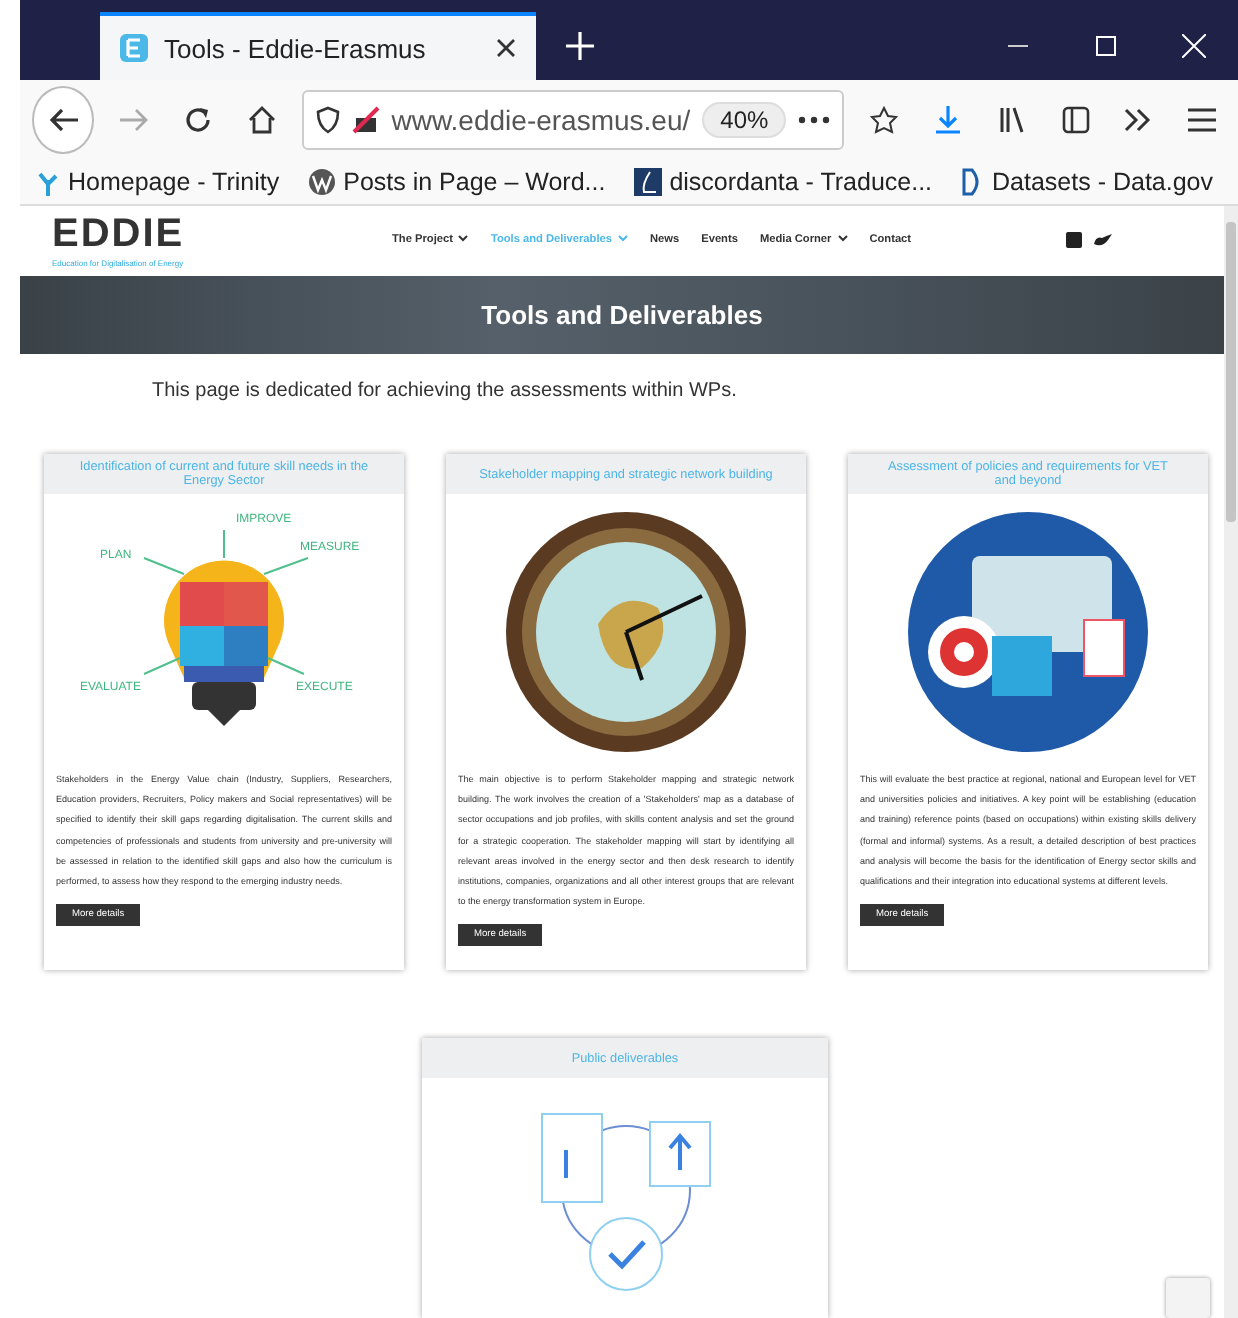  What do you see at coordinates (365, 120) in the screenshot?
I see `insecure-lock-icon` at bounding box center [365, 120].